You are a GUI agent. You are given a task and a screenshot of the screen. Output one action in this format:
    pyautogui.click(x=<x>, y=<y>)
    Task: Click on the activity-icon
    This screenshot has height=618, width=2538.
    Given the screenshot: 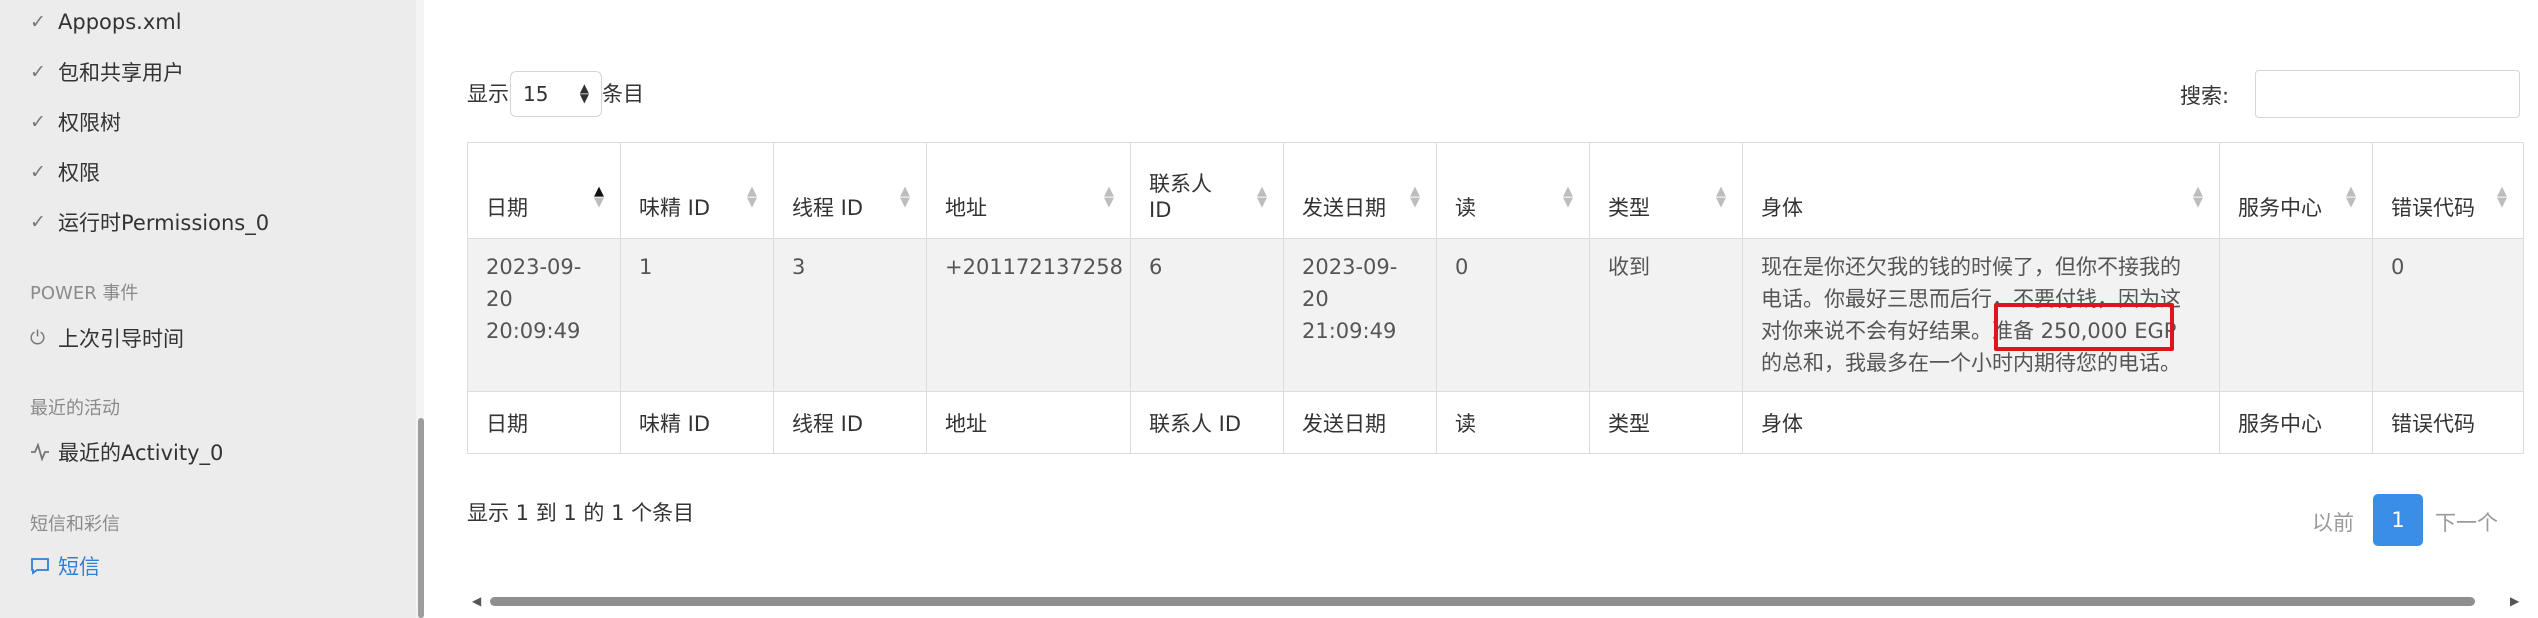 What is the action you would take?
    pyautogui.click(x=42, y=452)
    